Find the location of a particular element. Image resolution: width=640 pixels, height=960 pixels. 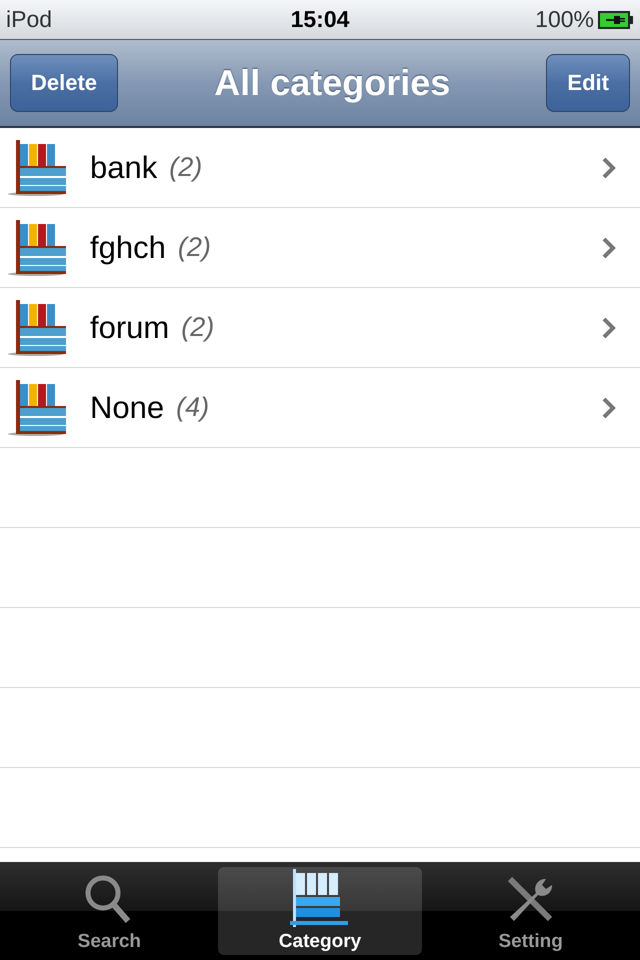

nav-title: All categories is located at coordinates (332, 83).